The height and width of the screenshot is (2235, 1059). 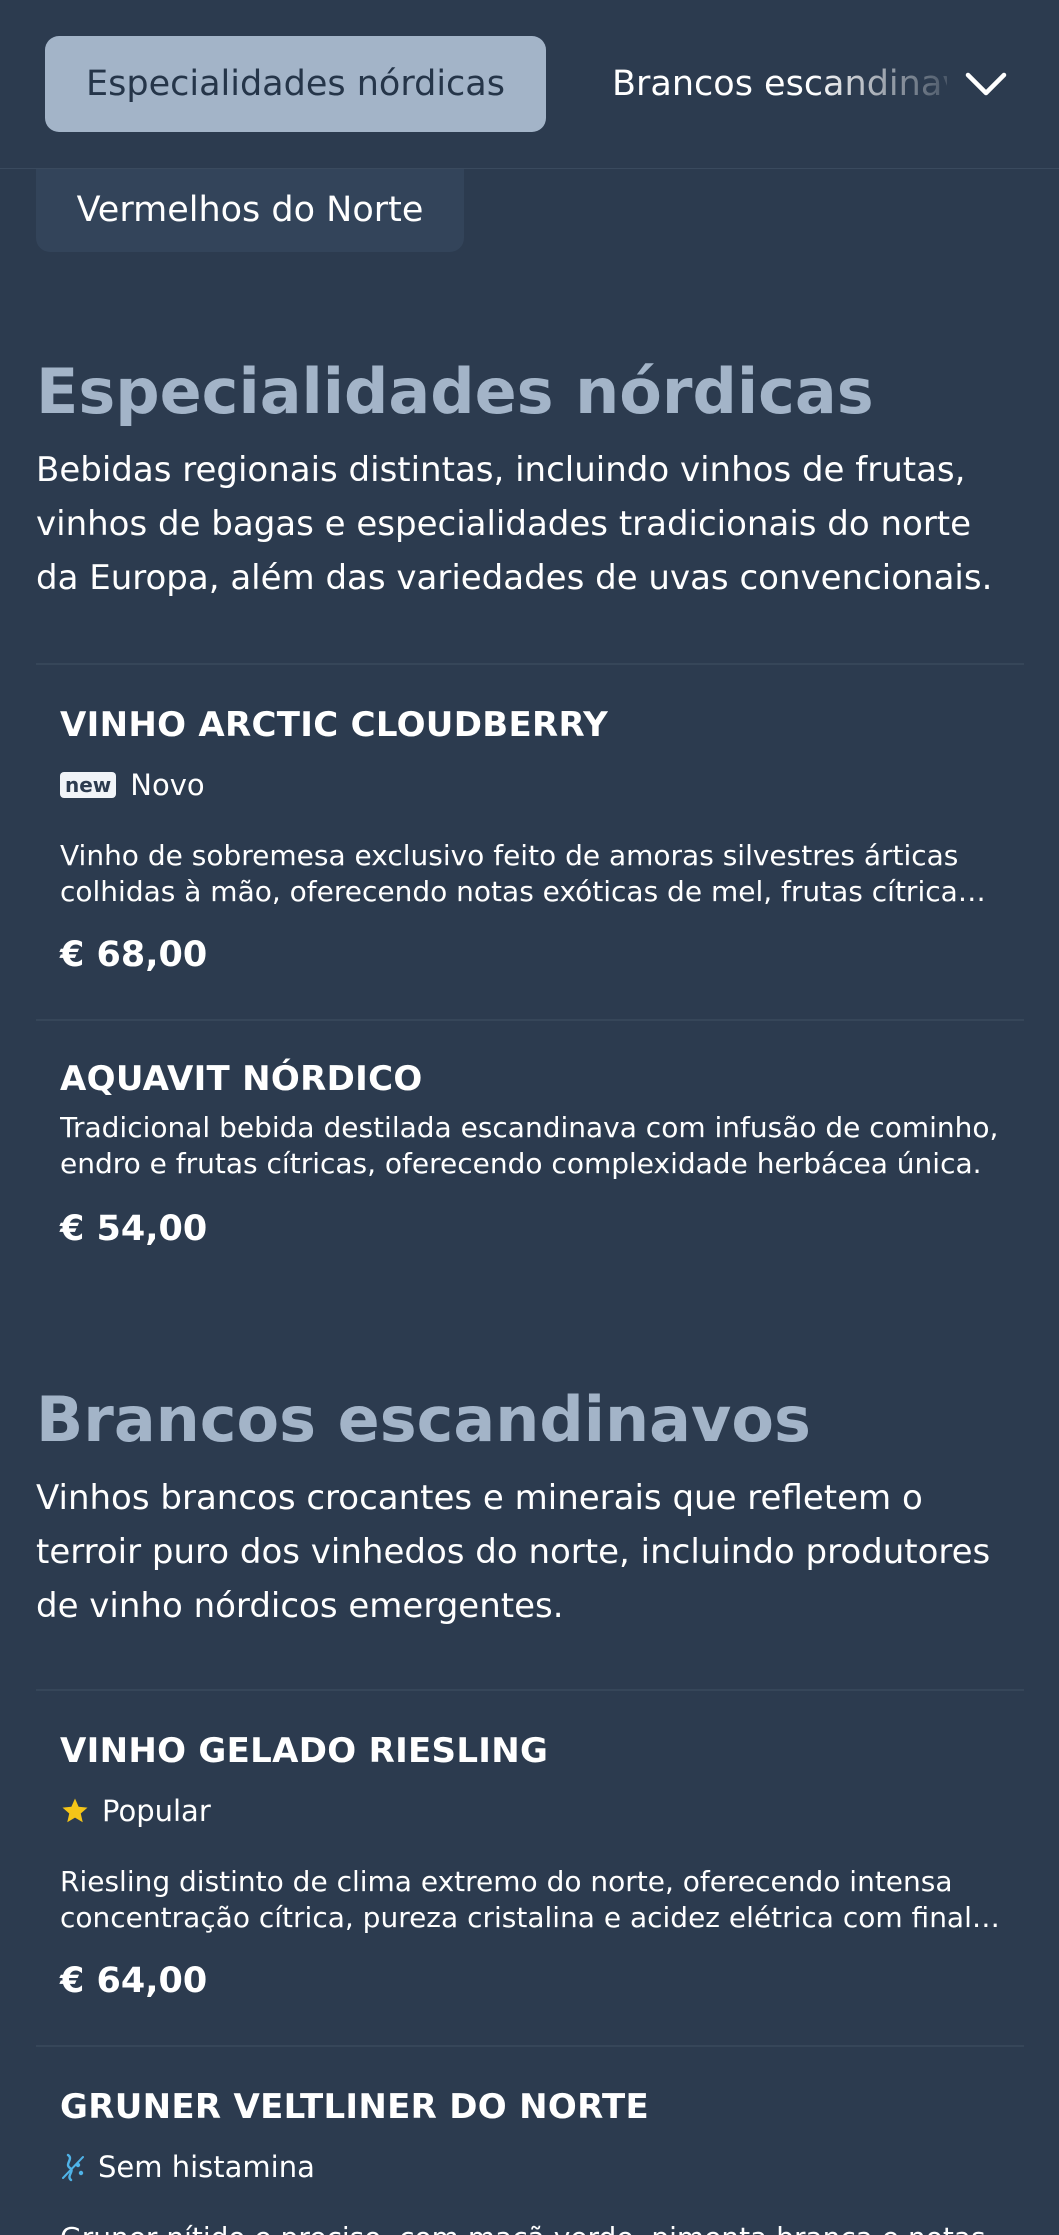 What do you see at coordinates (134, 1981) in the screenshot?
I see `item-price: € 64,00` at bounding box center [134, 1981].